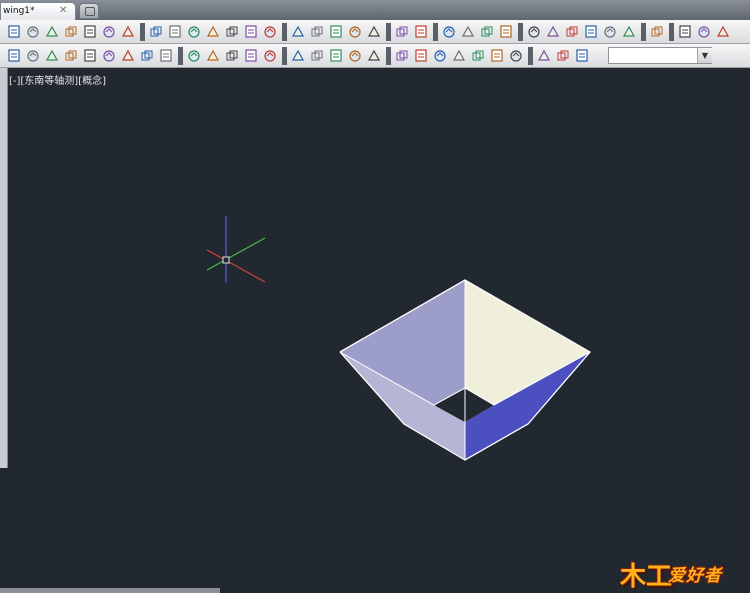  I want to click on mtext-icon, so click(128, 31).